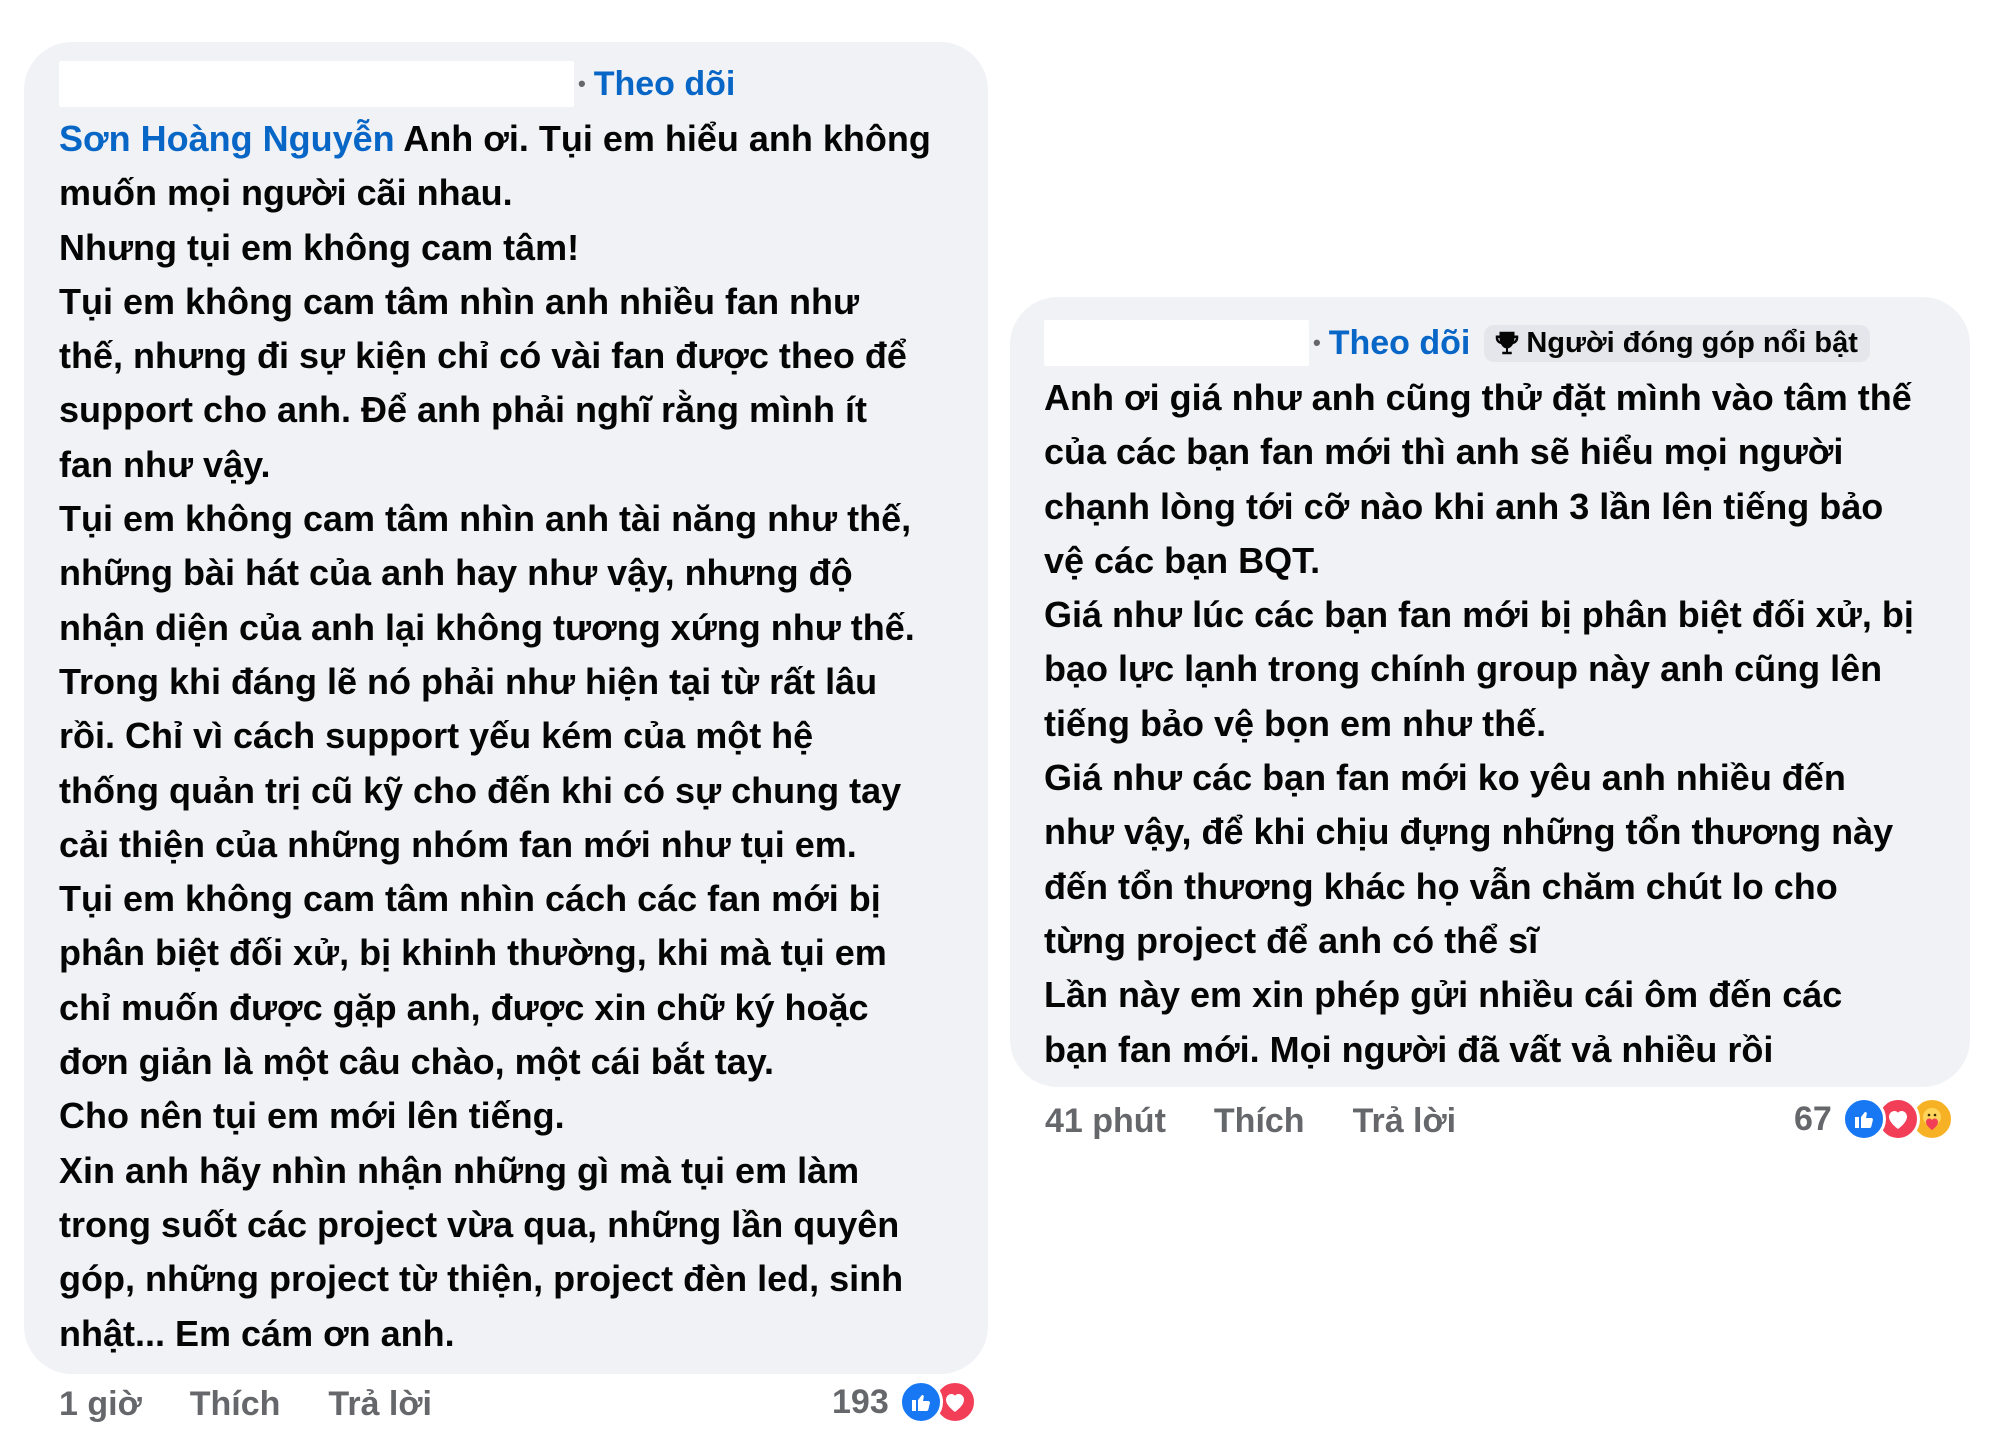 The height and width of the screenshot is (1445, 2000). Describe the element at coordinates (1105, 1121) in the screenshot. I see `timestamp: 41 phút` at that location.